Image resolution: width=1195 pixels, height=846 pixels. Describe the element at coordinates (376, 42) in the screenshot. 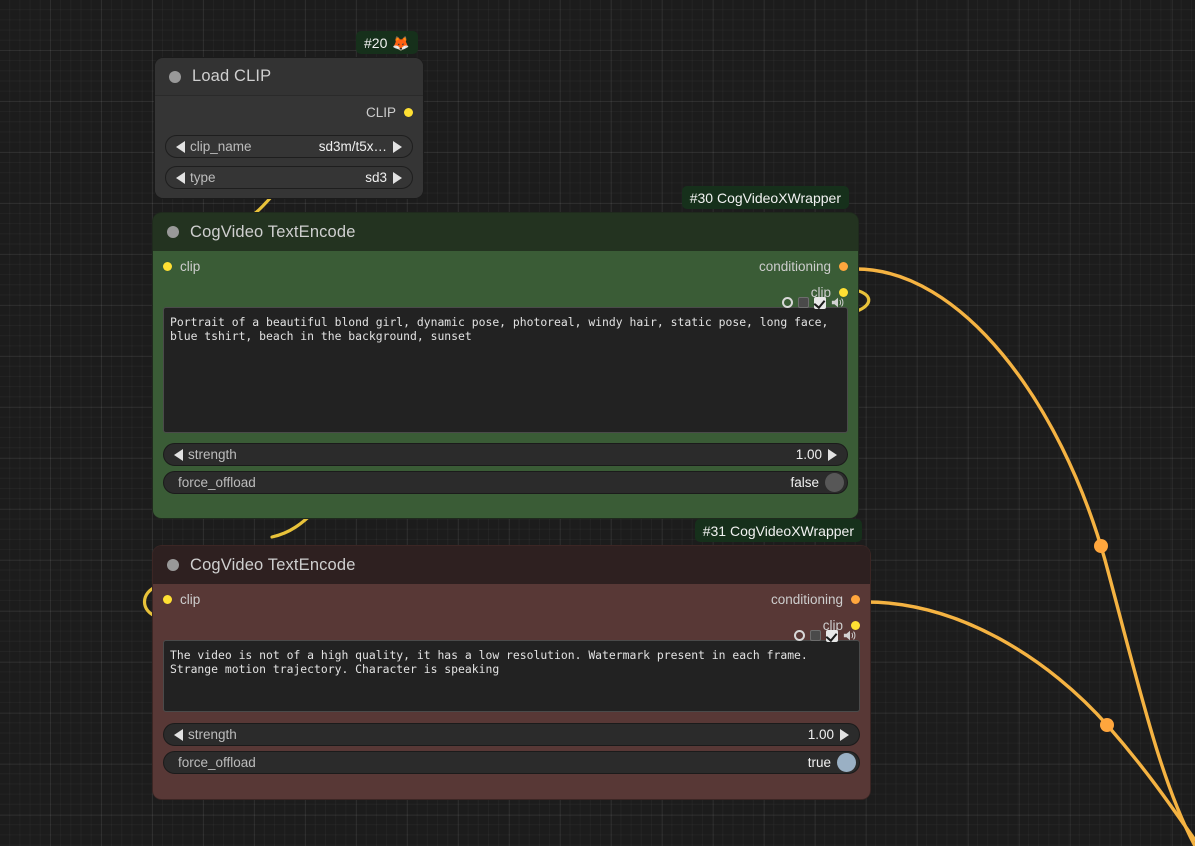

I see `node-badge-id: #20` at that location.